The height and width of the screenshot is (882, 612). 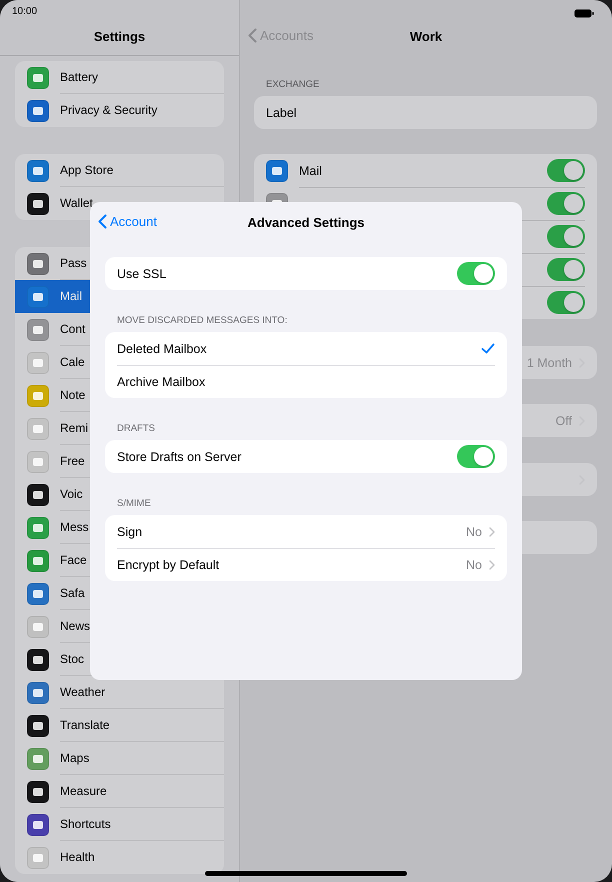 I want to click on status-time: 10:00, so click(x=25, y=12).